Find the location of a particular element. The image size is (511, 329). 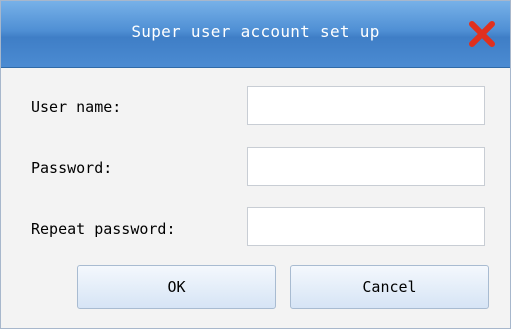

close-x-icon is located at coordinates (482, 34).